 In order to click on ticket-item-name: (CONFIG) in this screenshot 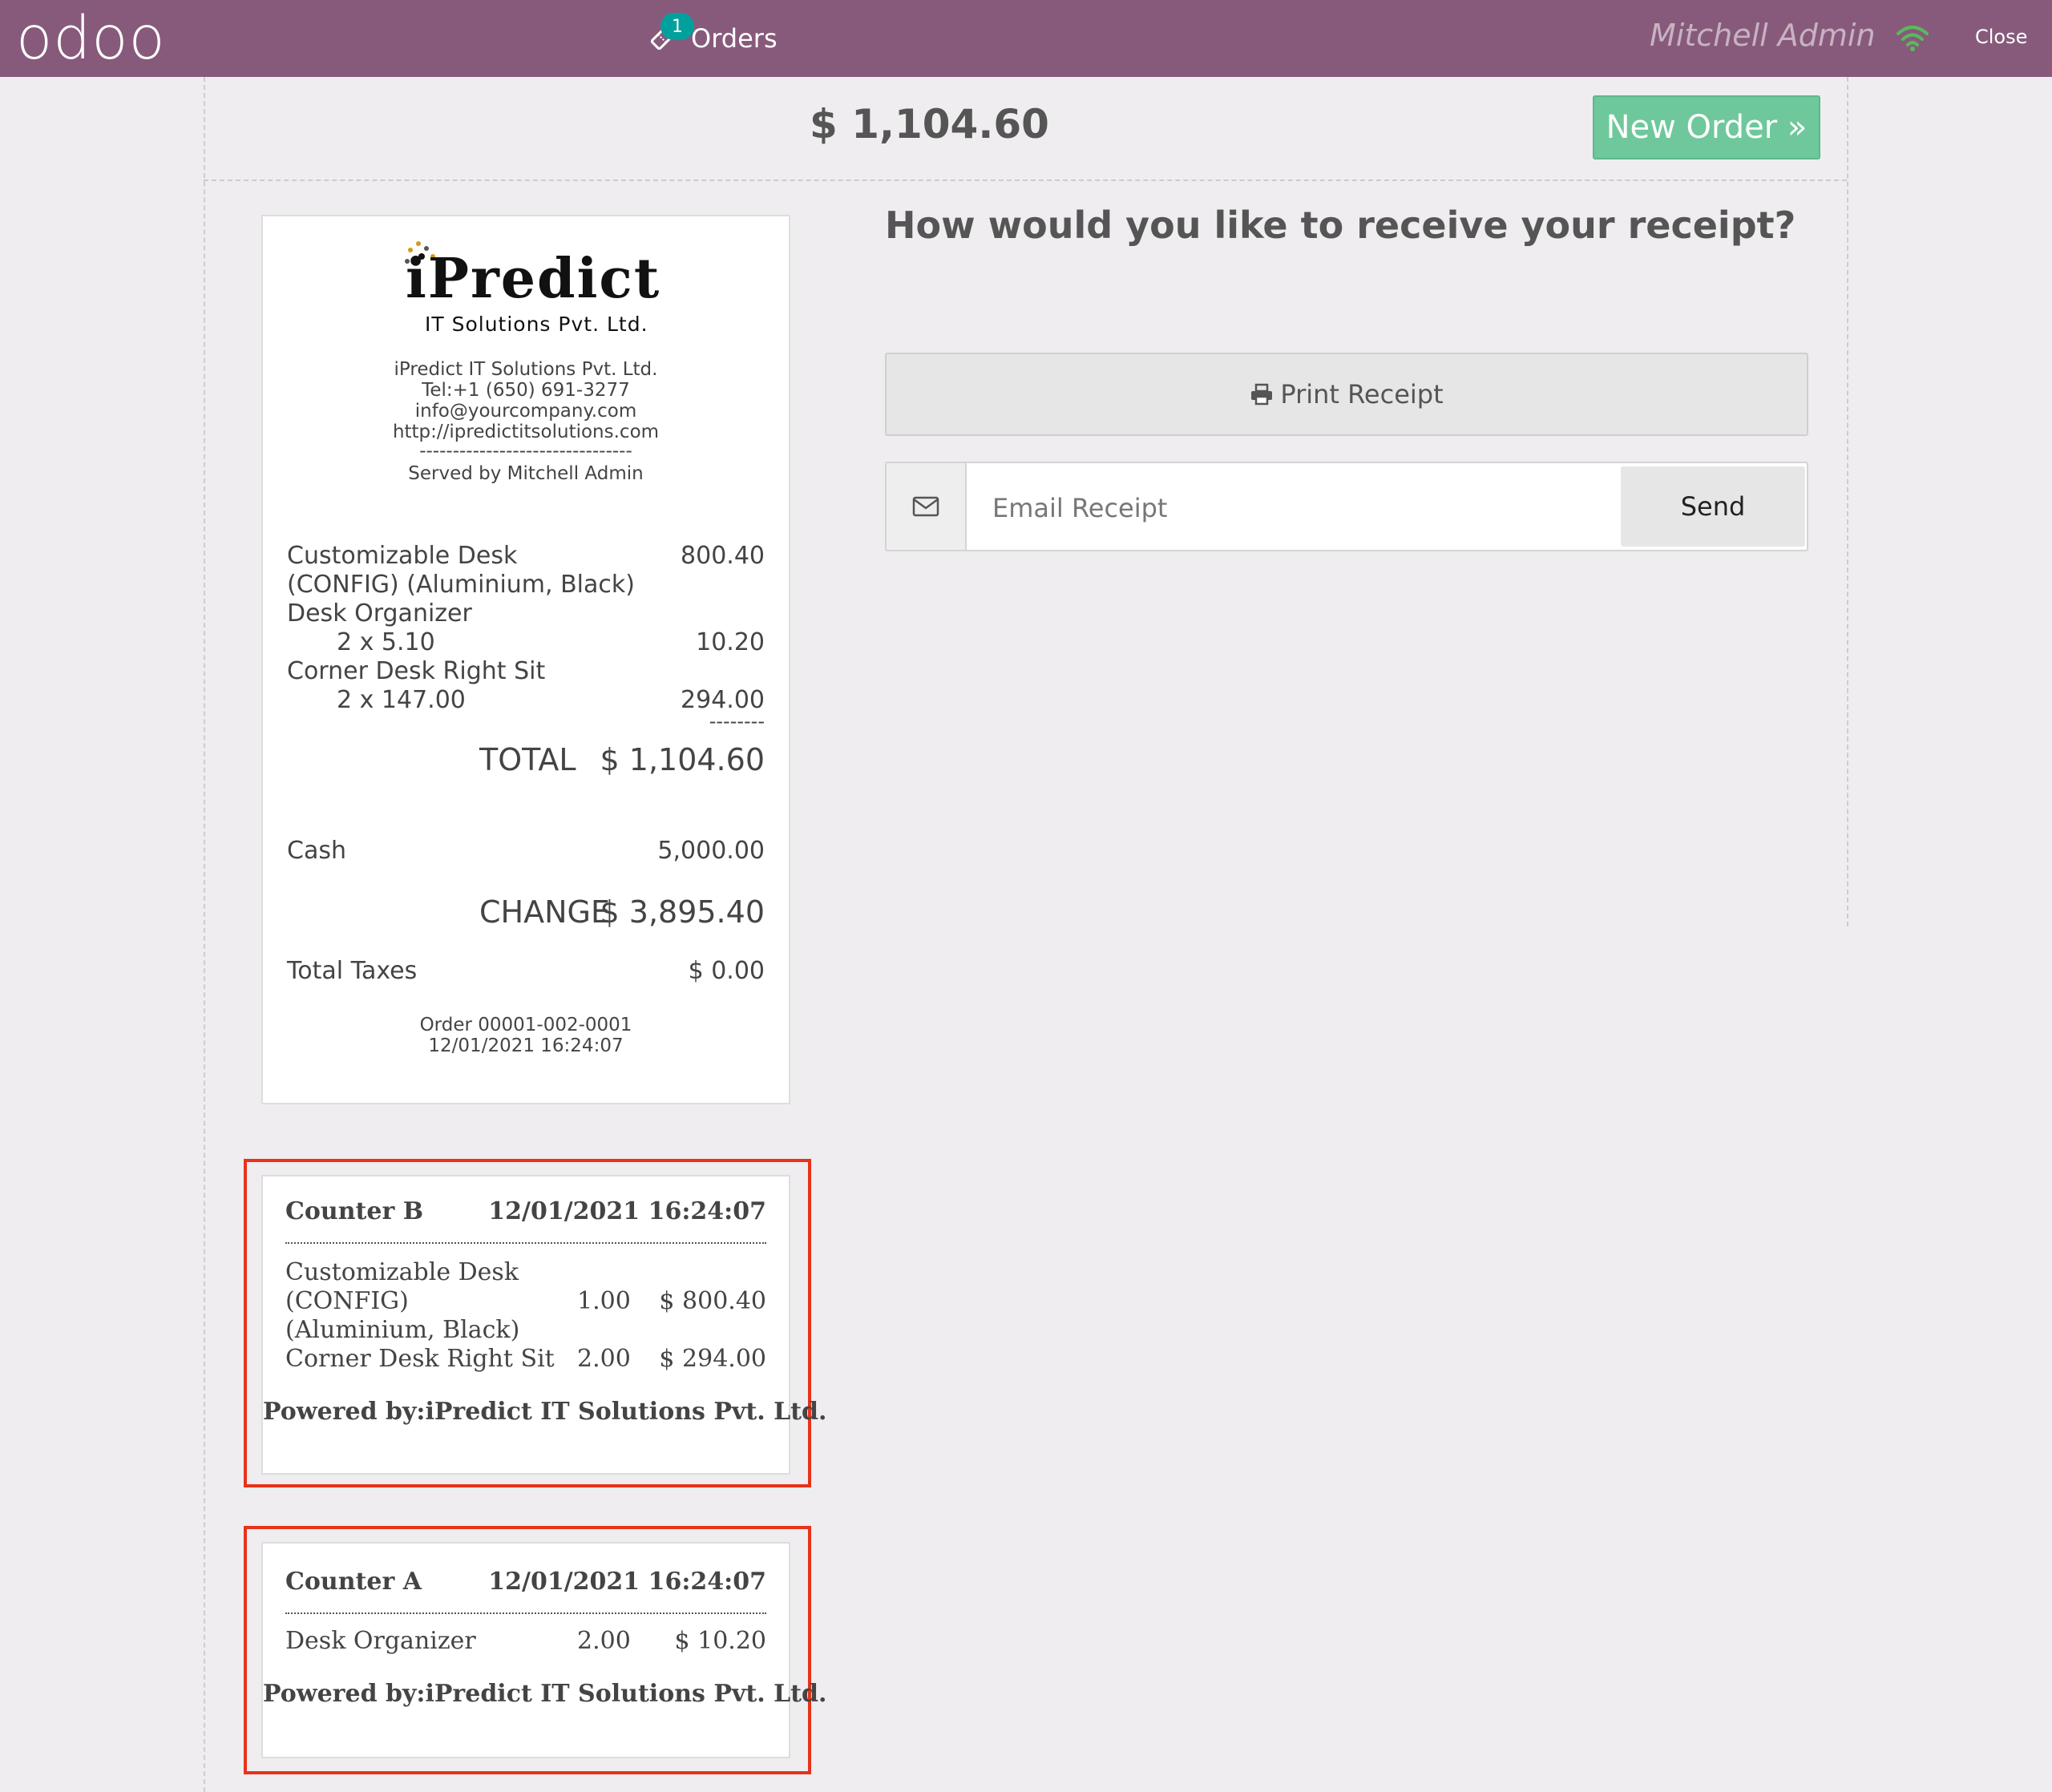, I will do `click(347, 1301)`.